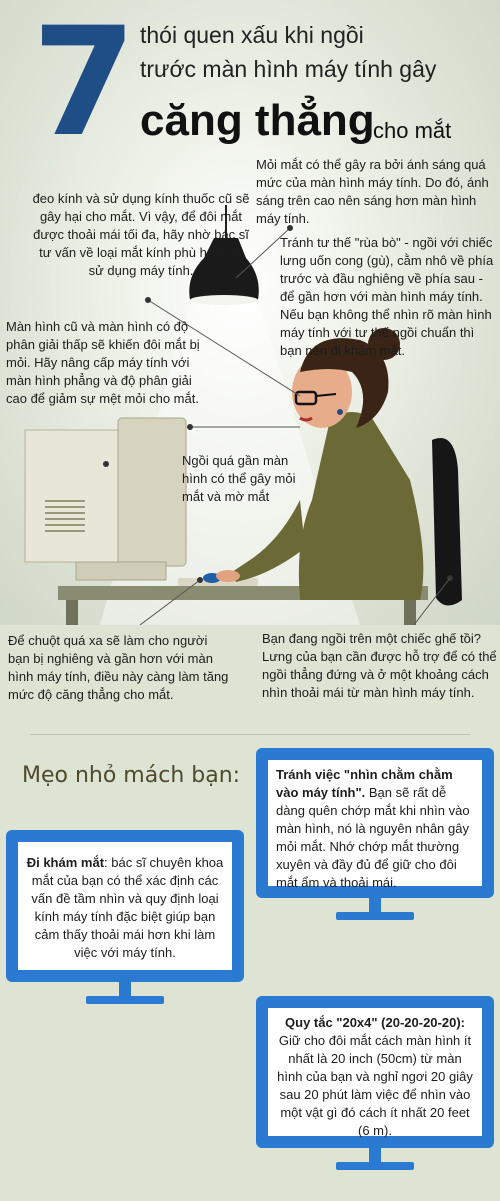  Describe the element at coordinates (375, 1155) in the screenshot. I see `tip-monitor-3-neck` at that location.